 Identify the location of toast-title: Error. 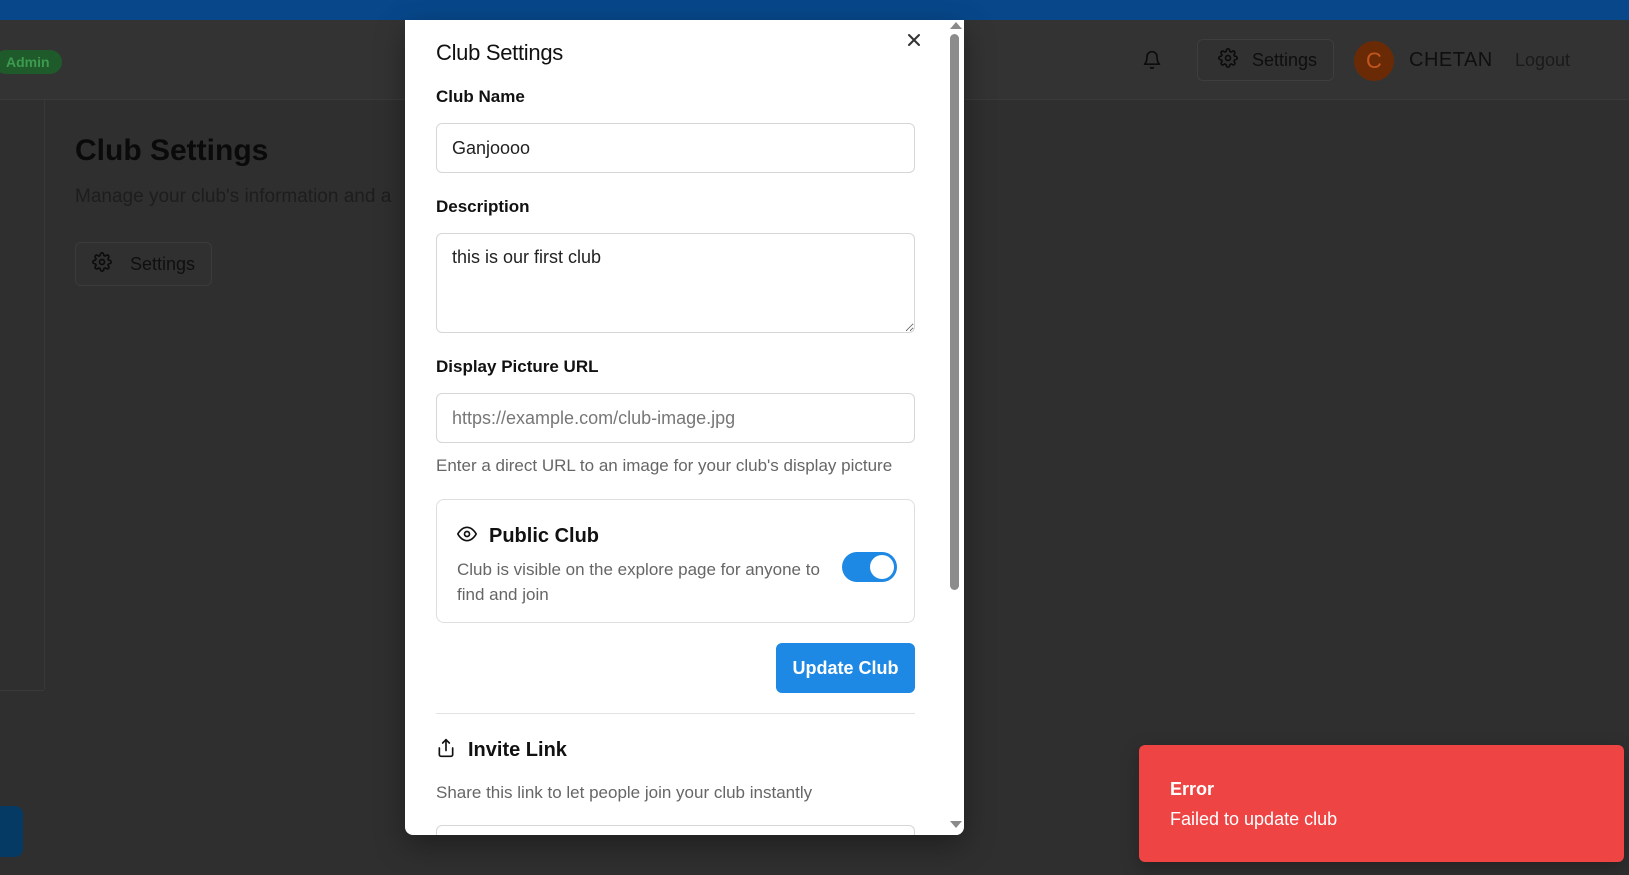
(1192, 789).